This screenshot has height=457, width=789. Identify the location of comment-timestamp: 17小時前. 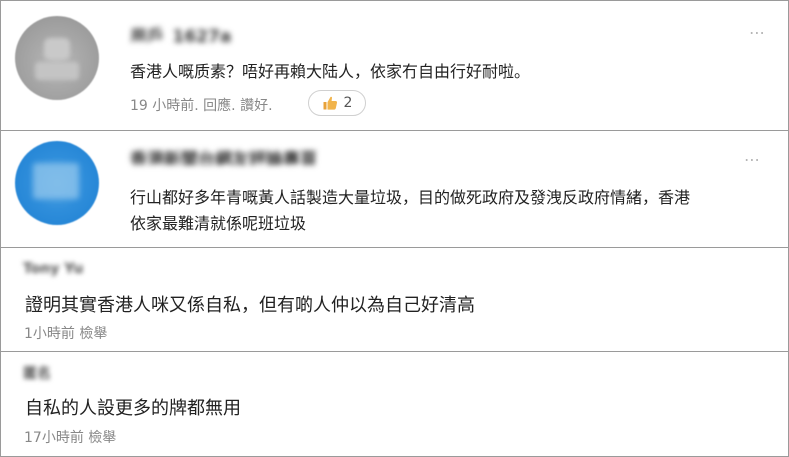
(54, 438).